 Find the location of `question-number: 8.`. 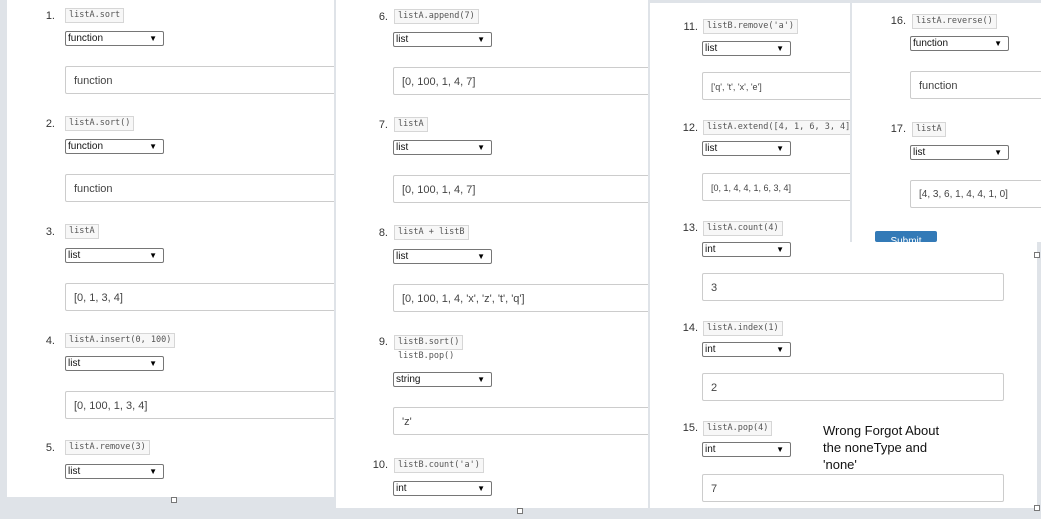

question-number: 8. is located at coordinates (383, 233).